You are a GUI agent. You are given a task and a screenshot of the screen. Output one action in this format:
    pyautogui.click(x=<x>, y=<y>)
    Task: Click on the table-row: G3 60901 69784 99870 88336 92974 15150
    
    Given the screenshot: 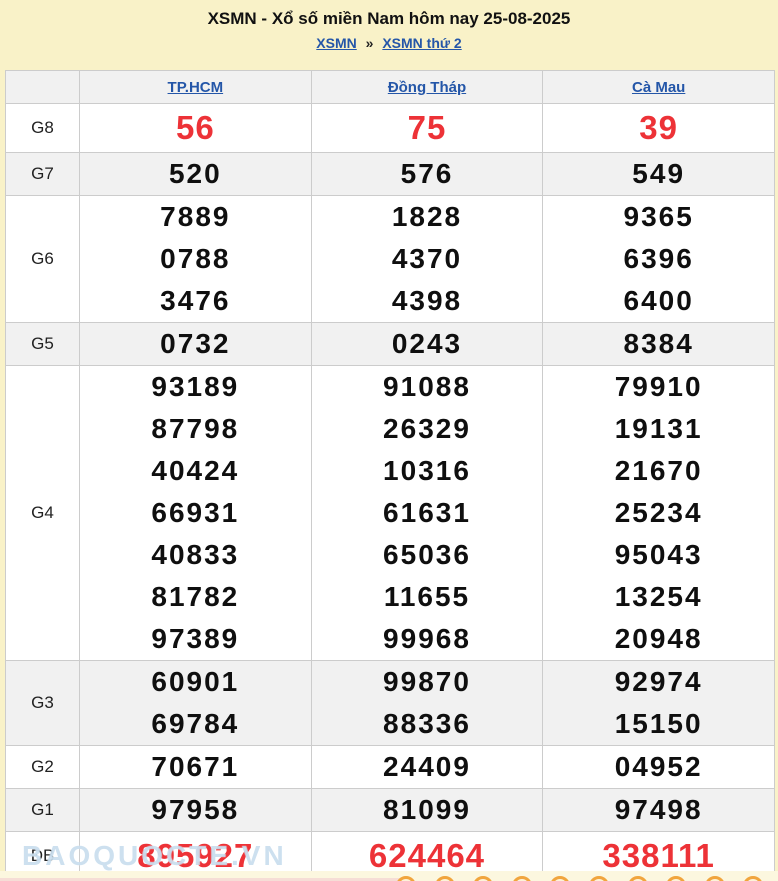 What is the action you would take?
    pyautogui.click(x=390, y=703)
    